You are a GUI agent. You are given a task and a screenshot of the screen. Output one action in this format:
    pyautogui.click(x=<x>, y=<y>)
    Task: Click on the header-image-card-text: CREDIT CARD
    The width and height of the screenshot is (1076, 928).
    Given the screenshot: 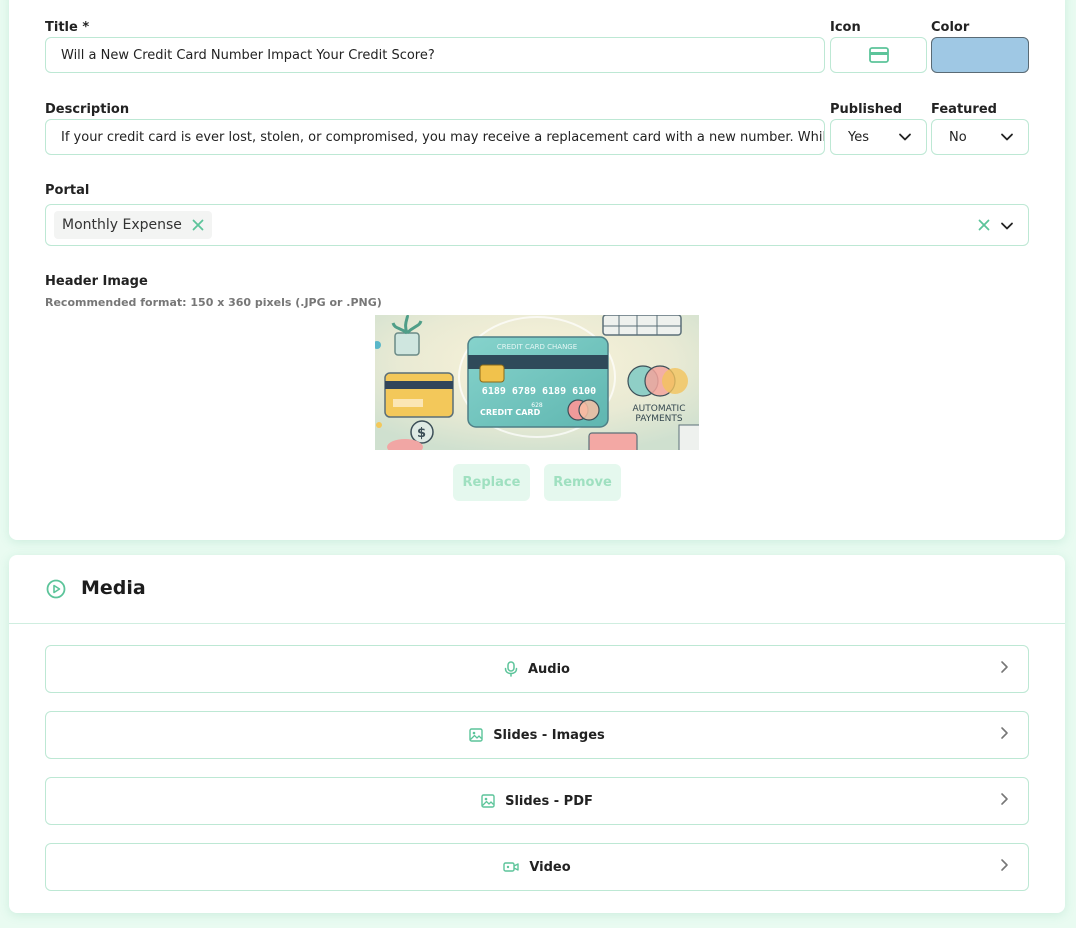 What is the action you would take?
    pyautogui.click(x=510, y=412)
    